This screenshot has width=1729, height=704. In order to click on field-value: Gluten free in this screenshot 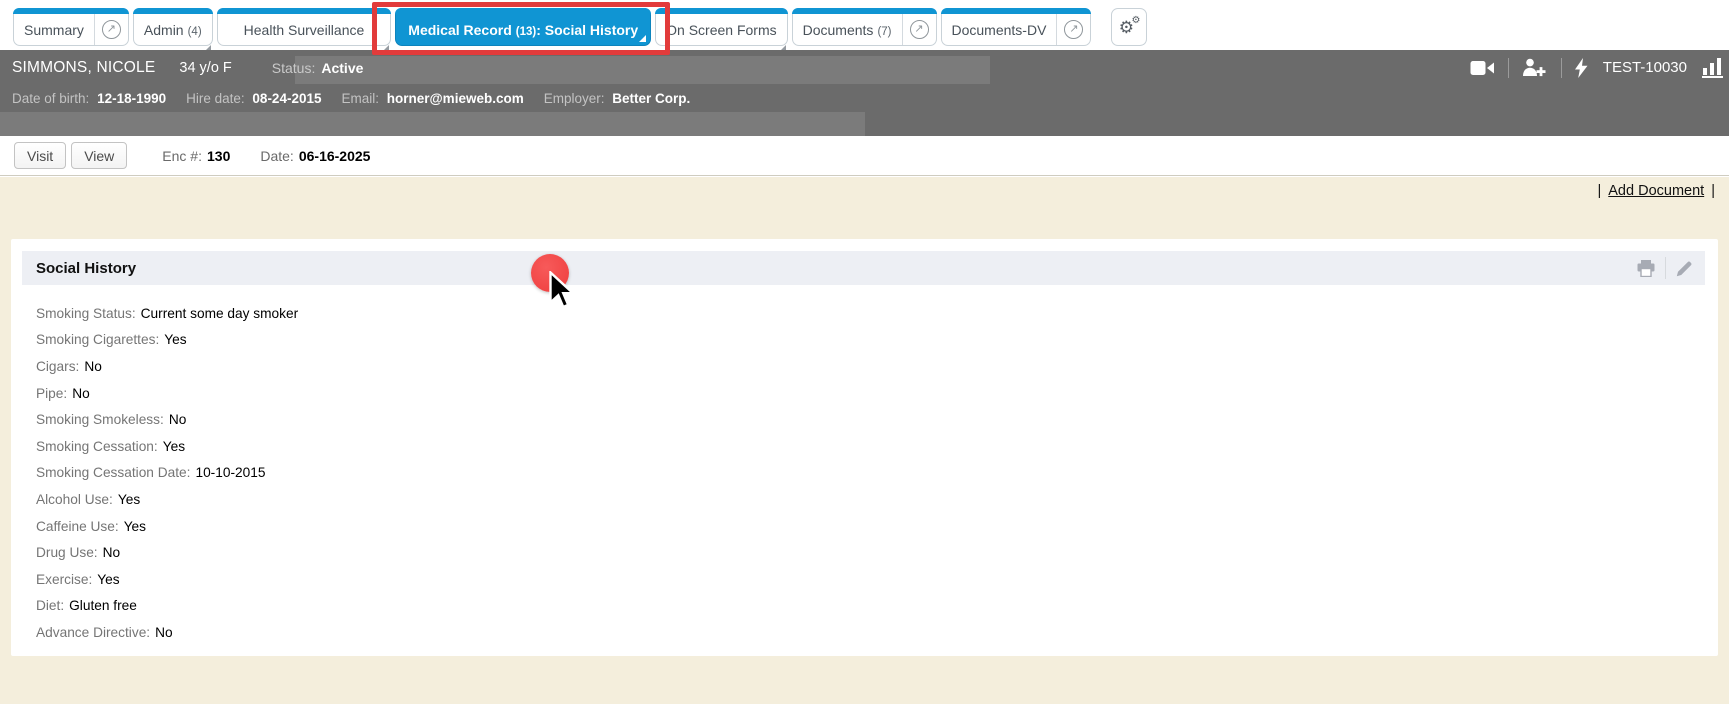, I will do `click(103, 606)`.